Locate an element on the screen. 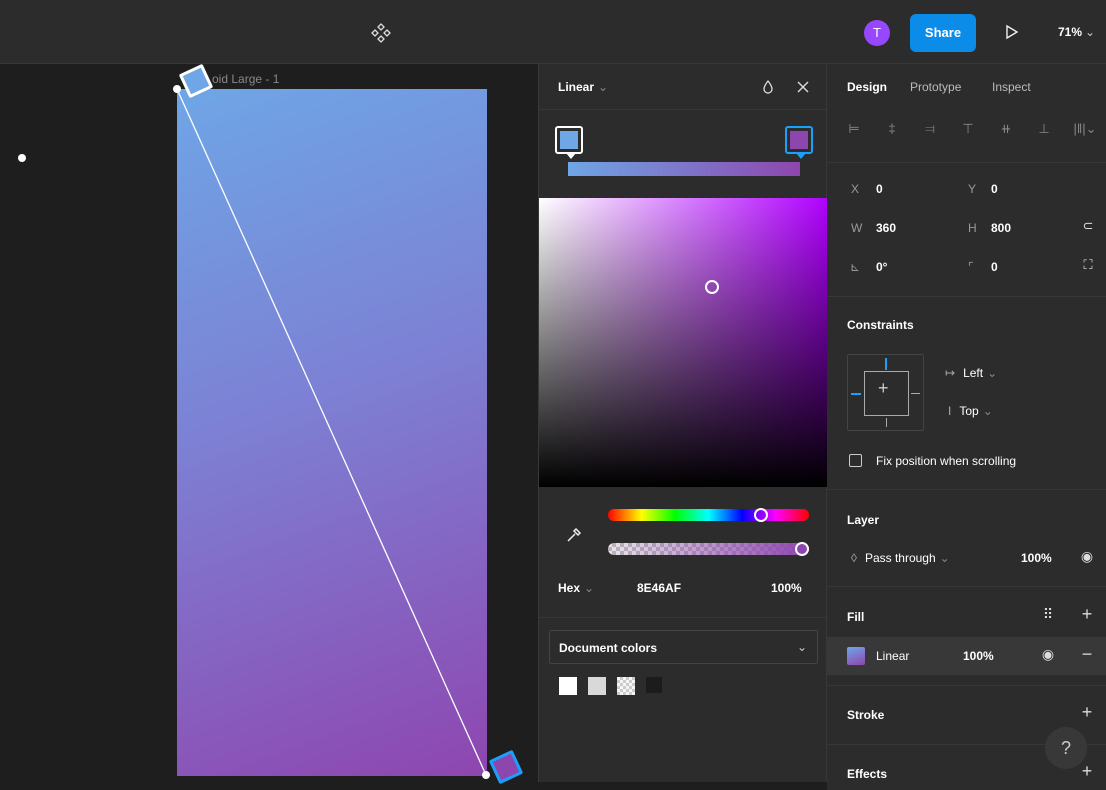 The width and height of the screenshot is (1106, 790). gradient-start-point is located at coordinates (177, 89).